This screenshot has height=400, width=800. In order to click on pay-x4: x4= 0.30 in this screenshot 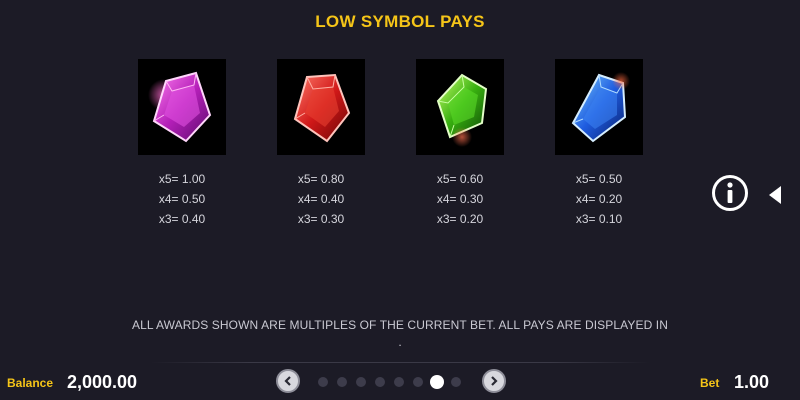, I will do `click(460, 199)`.